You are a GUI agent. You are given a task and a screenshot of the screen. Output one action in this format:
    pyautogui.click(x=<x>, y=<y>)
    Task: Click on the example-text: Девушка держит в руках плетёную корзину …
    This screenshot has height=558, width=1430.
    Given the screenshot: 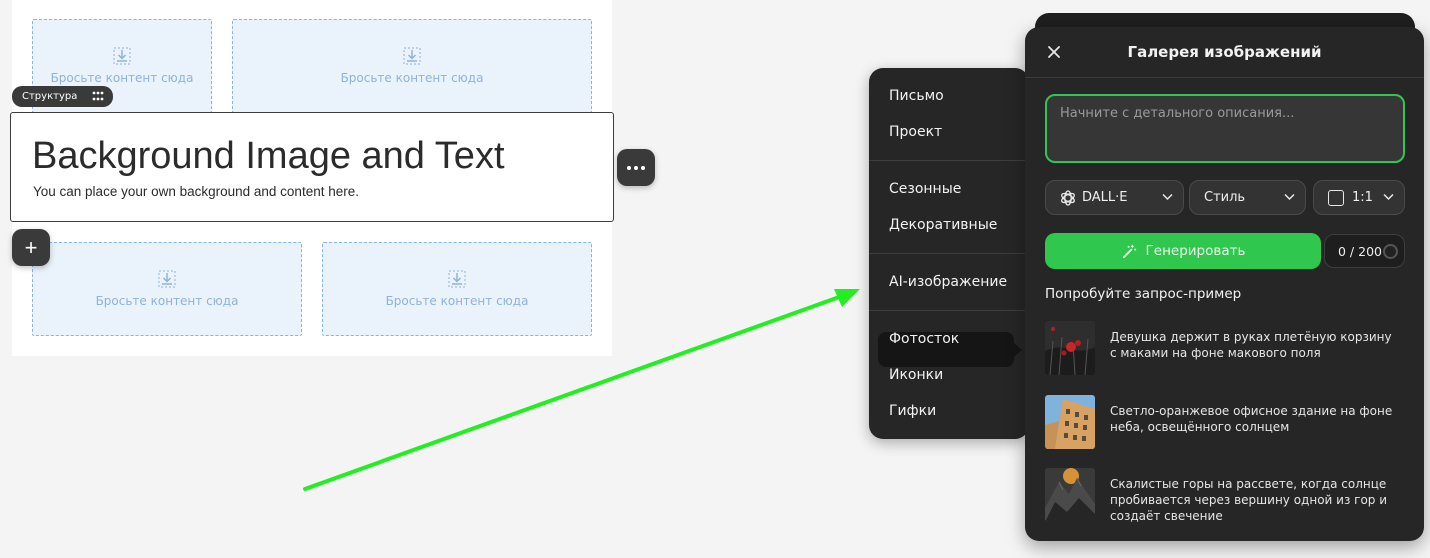 What is the action you would take?
    pyautogui.click(x=1251, y=345)
    